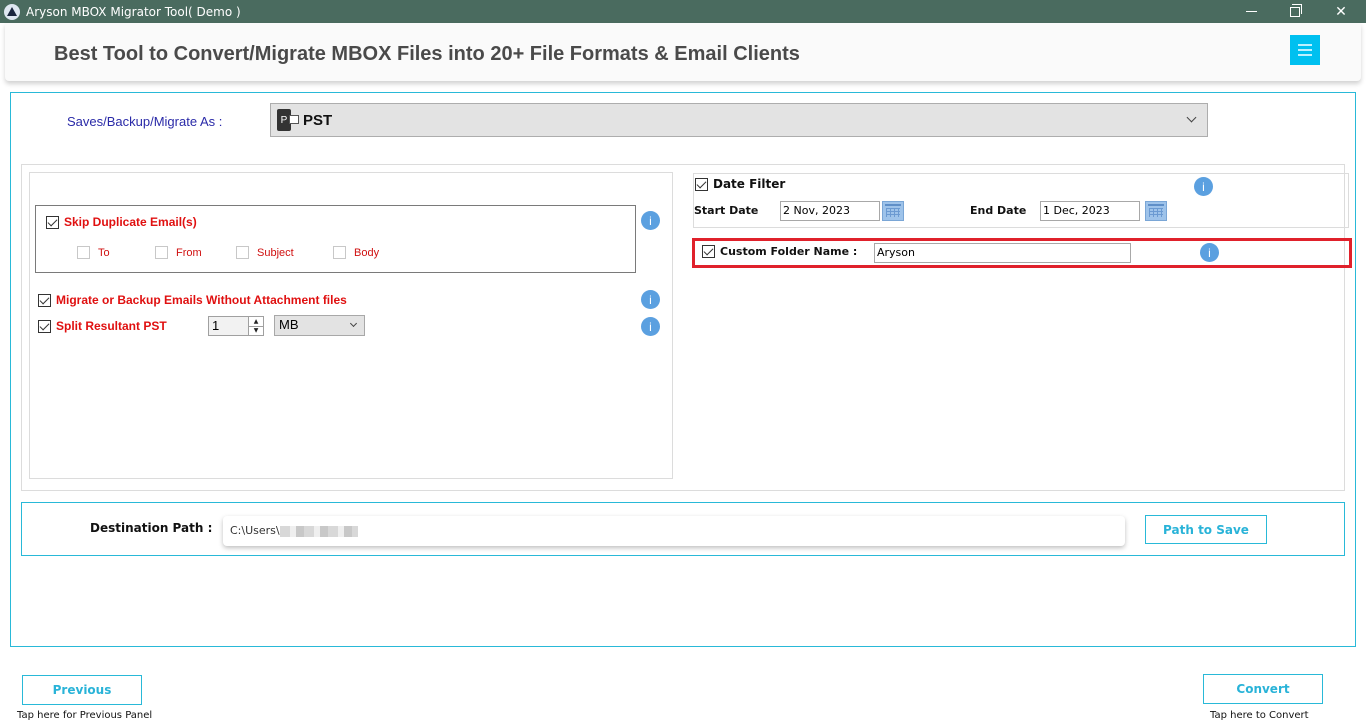 This screenshot has height=728, width=1366. What do you see at coordinates (1263, 689) in the screenshot?
I see `convert-button: Convert` at bounding box center [1263, 689].